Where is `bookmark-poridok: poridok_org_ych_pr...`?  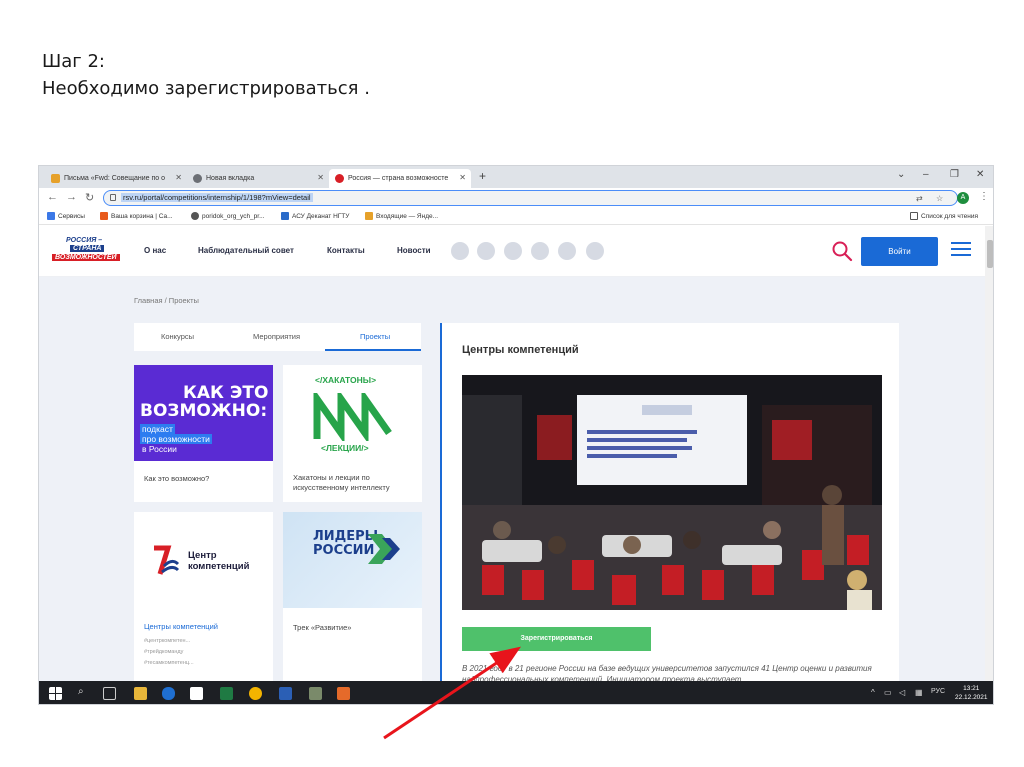 bookmark-poridok: poridok_org_ych_pr... is located at coordinates (228, 216).